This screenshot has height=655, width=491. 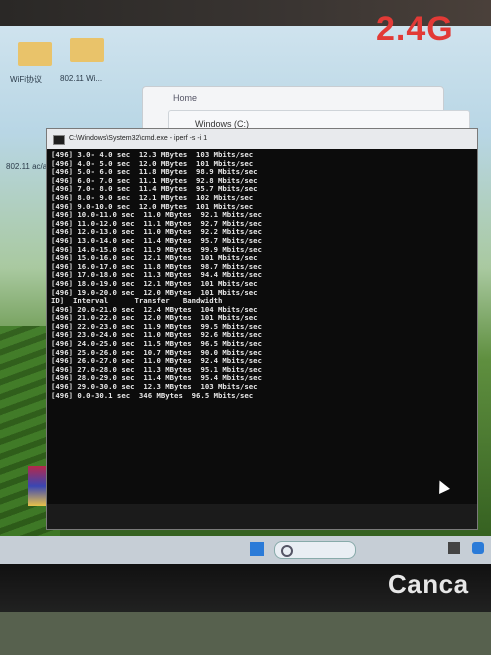 What do you see at coordinates (415, 29) in the screenshot?
I see `overlay-title: 2.4G` at bounding box center [415, 29].